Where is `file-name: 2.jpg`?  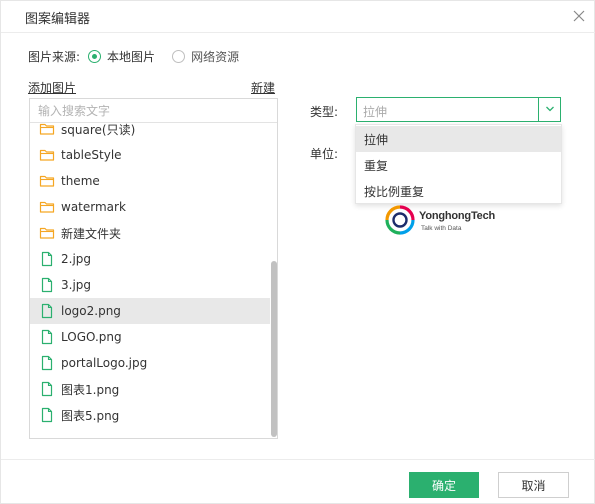
file-name: 2.jpg is located at coordinates (76, 259).